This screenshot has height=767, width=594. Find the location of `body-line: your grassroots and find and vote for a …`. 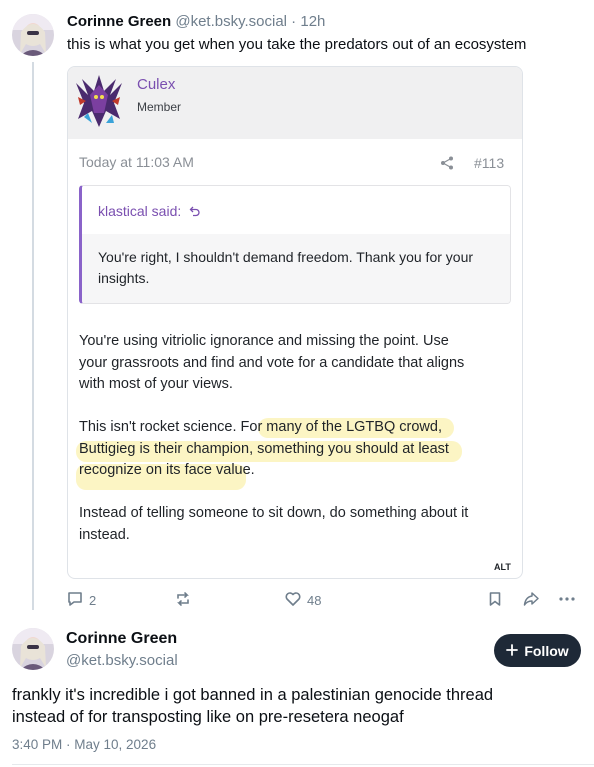

body-line: your grassroots and find and vote for a … is located at coordinates (272, 362).